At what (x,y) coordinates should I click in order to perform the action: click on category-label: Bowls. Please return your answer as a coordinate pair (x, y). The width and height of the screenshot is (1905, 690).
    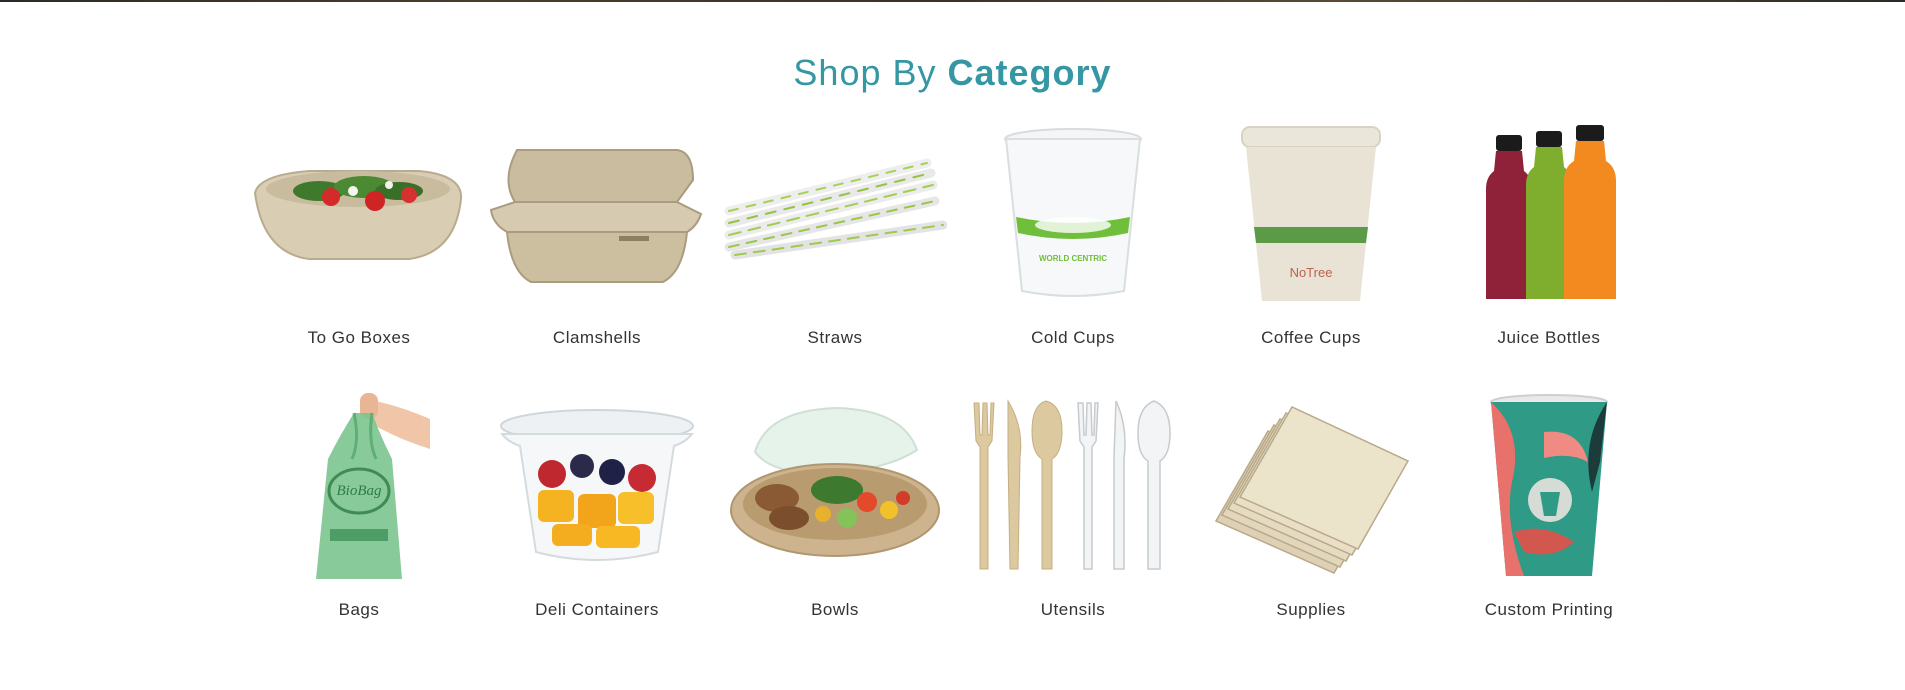
    Looking at the image, I should click on (835, 609).